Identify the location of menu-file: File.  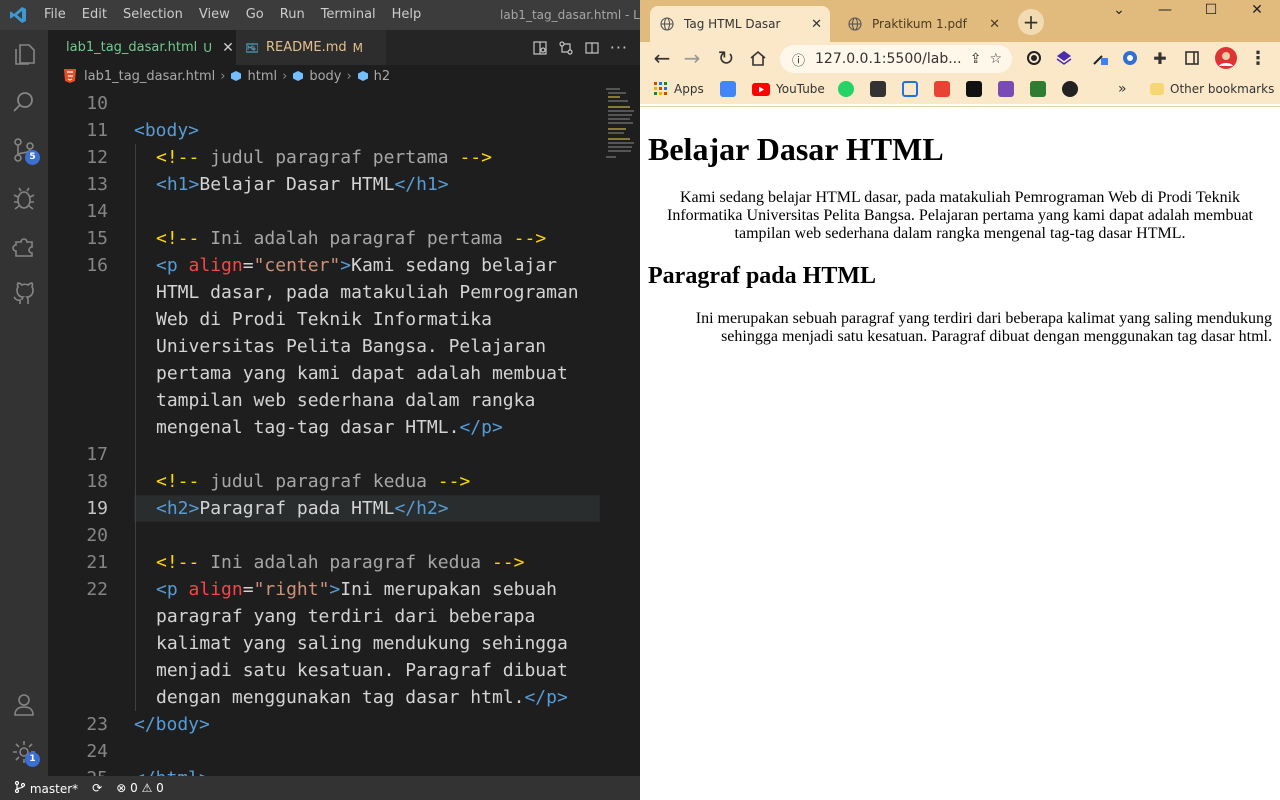
(55, 15).